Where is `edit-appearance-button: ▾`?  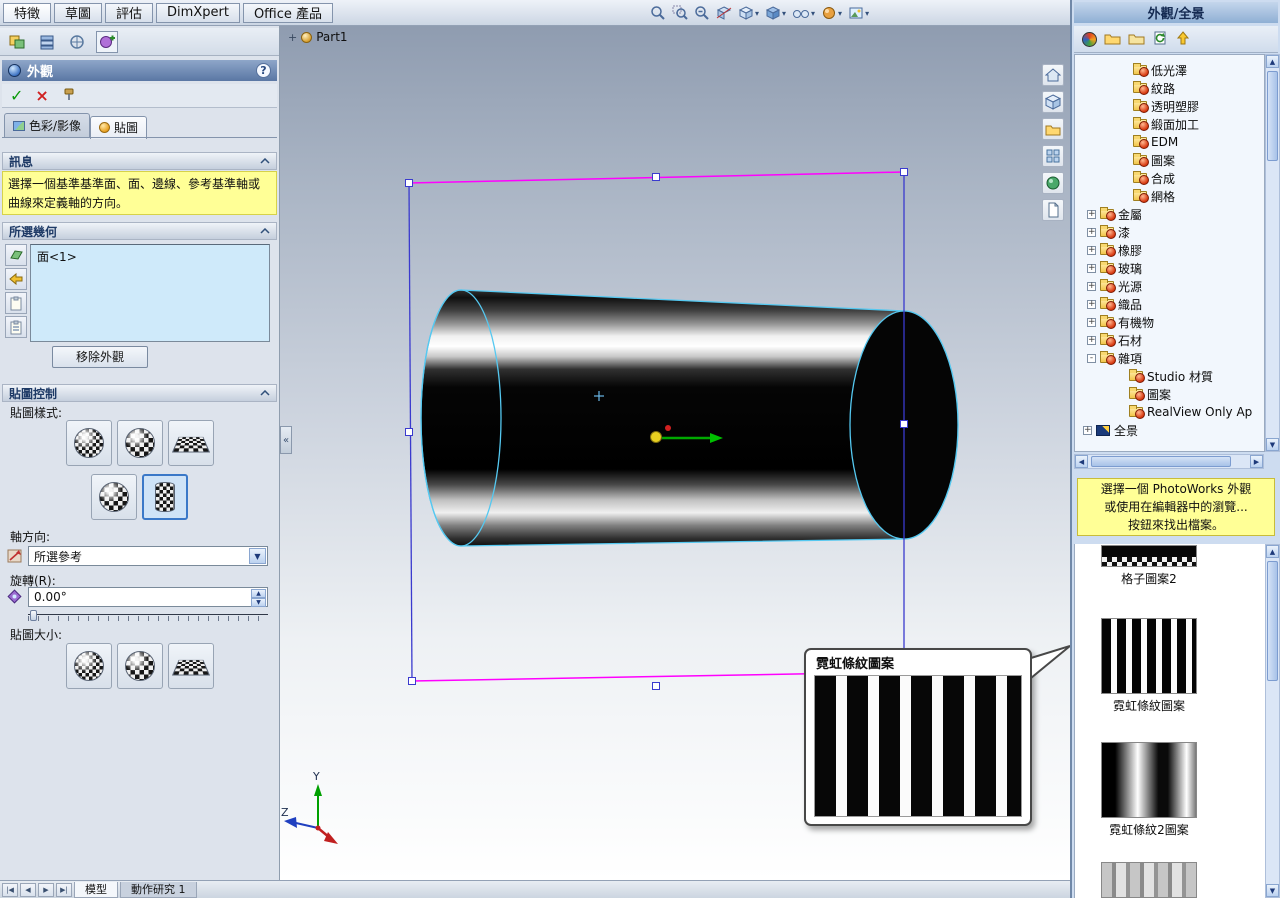
edit-appearance-button: ▾ is located at coordinates (831, 13).